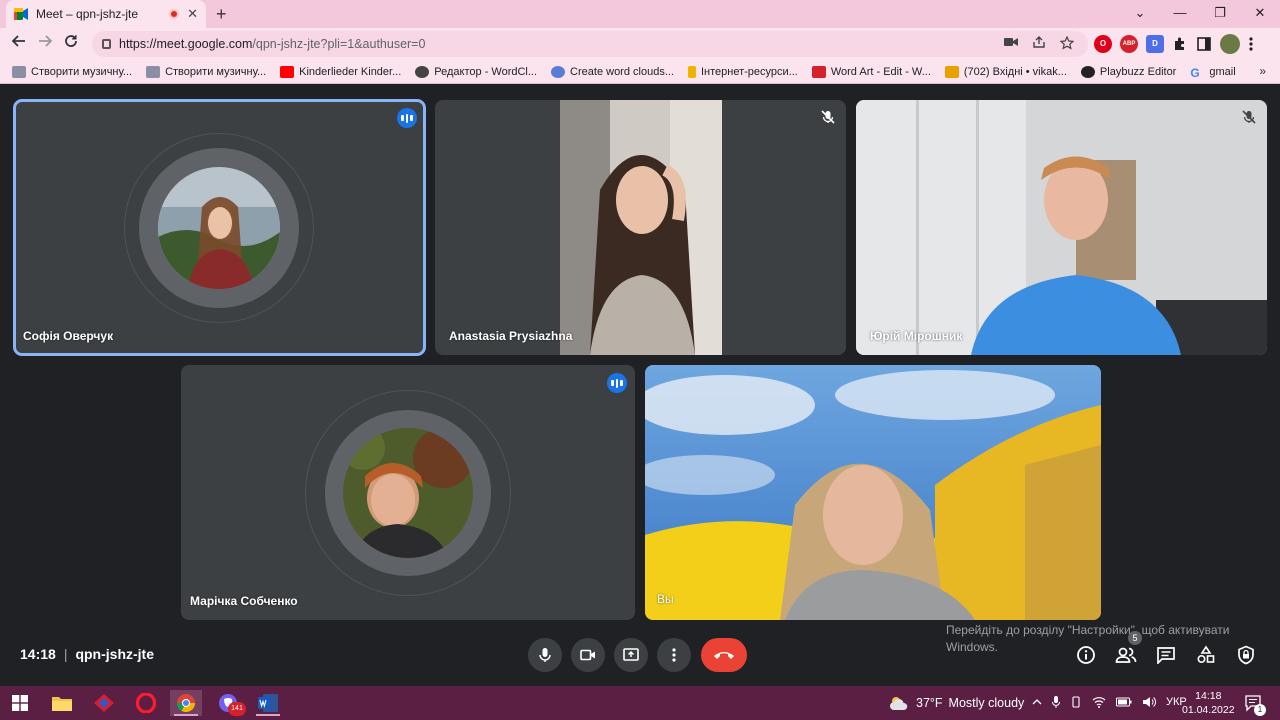 This screenshot has height=720, width=1280. I want to click on opera-taskbar-button, so click(146, 703).